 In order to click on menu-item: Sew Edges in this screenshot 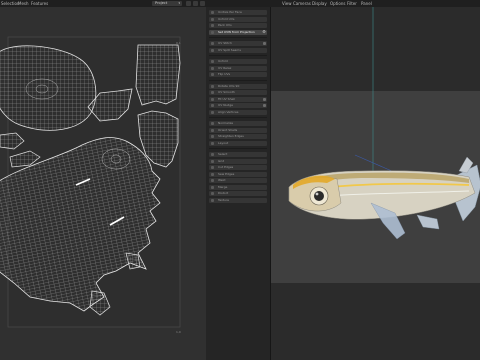, I will do `click(238, 174)`.